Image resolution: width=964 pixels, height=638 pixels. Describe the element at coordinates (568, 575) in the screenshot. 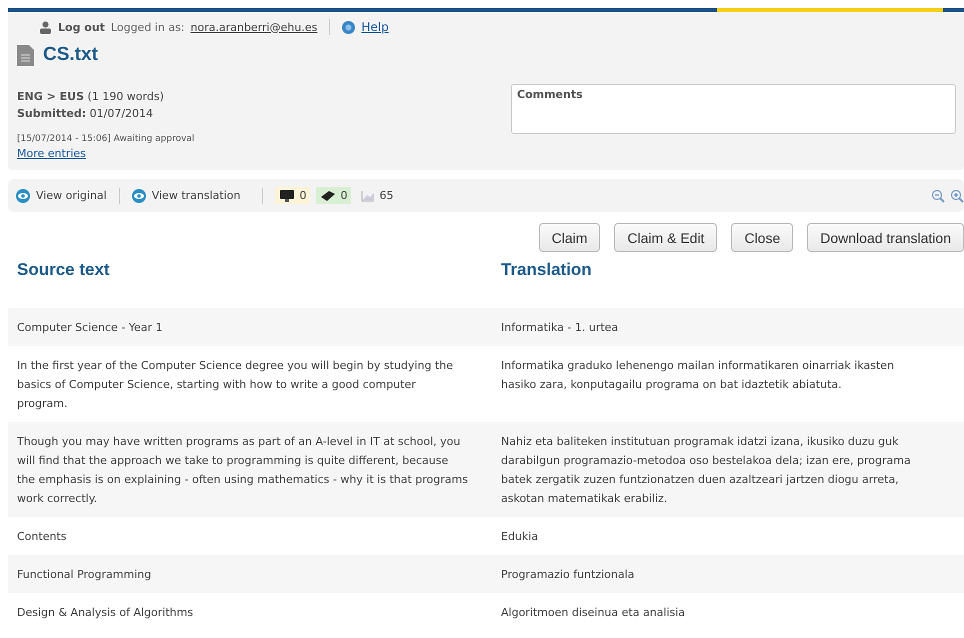

I see `translation-cell-text: Programazio funtzionala` at that location.